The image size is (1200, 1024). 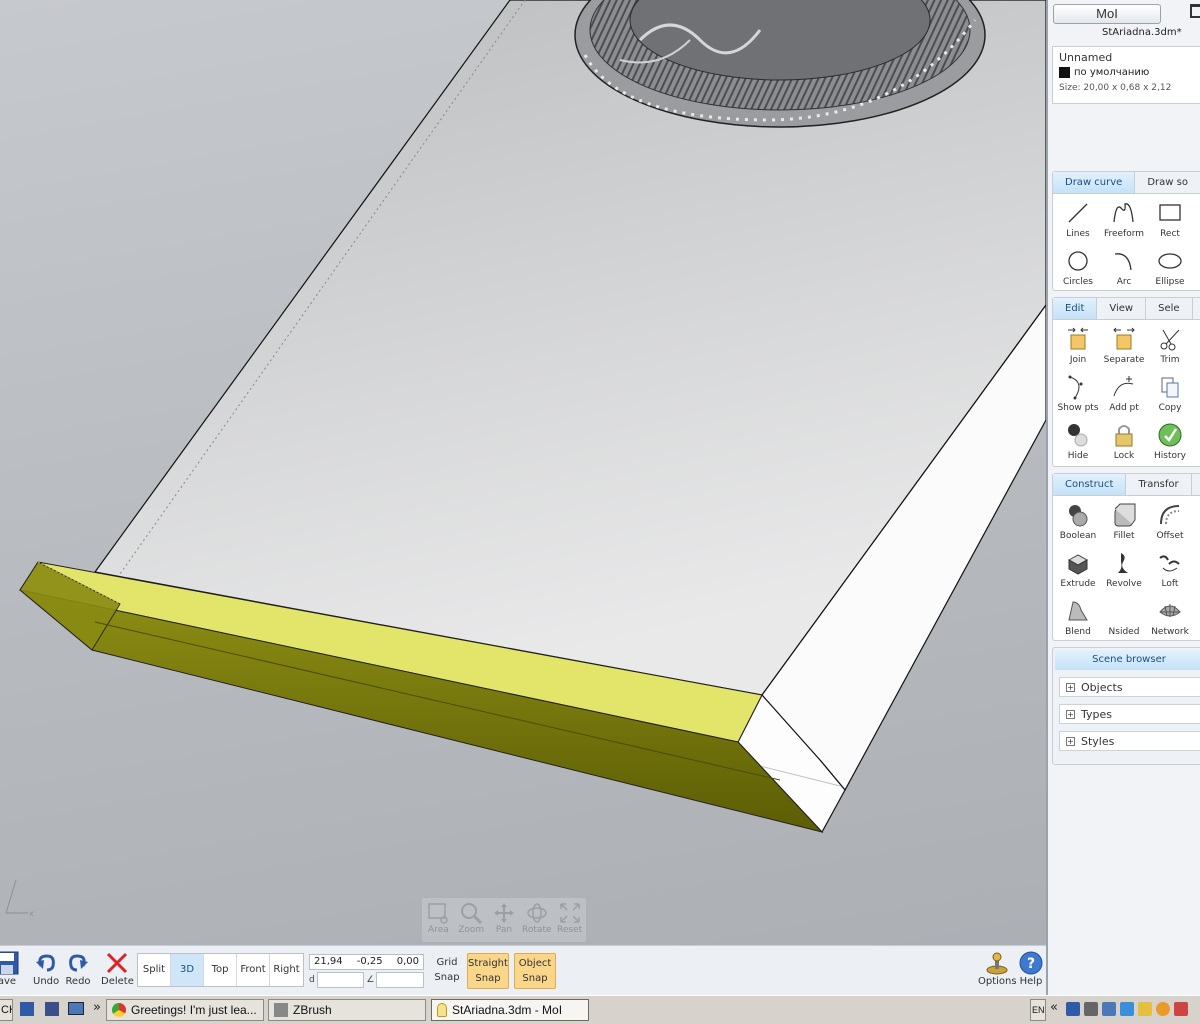 I want to click on trim-tool: Trim, so click(x=1170, y=346).